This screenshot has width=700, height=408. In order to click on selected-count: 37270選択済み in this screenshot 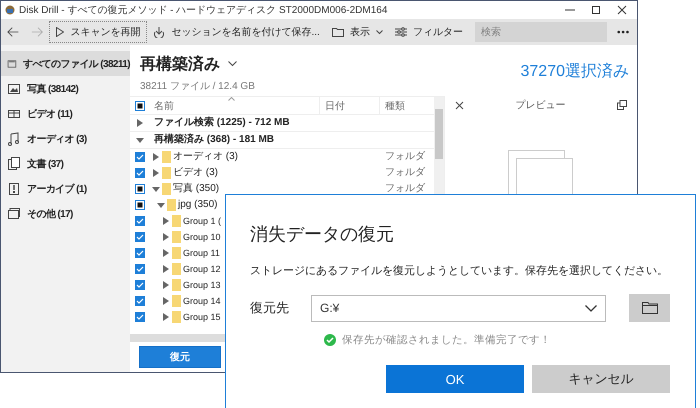, I will do `click(574, 72)`.